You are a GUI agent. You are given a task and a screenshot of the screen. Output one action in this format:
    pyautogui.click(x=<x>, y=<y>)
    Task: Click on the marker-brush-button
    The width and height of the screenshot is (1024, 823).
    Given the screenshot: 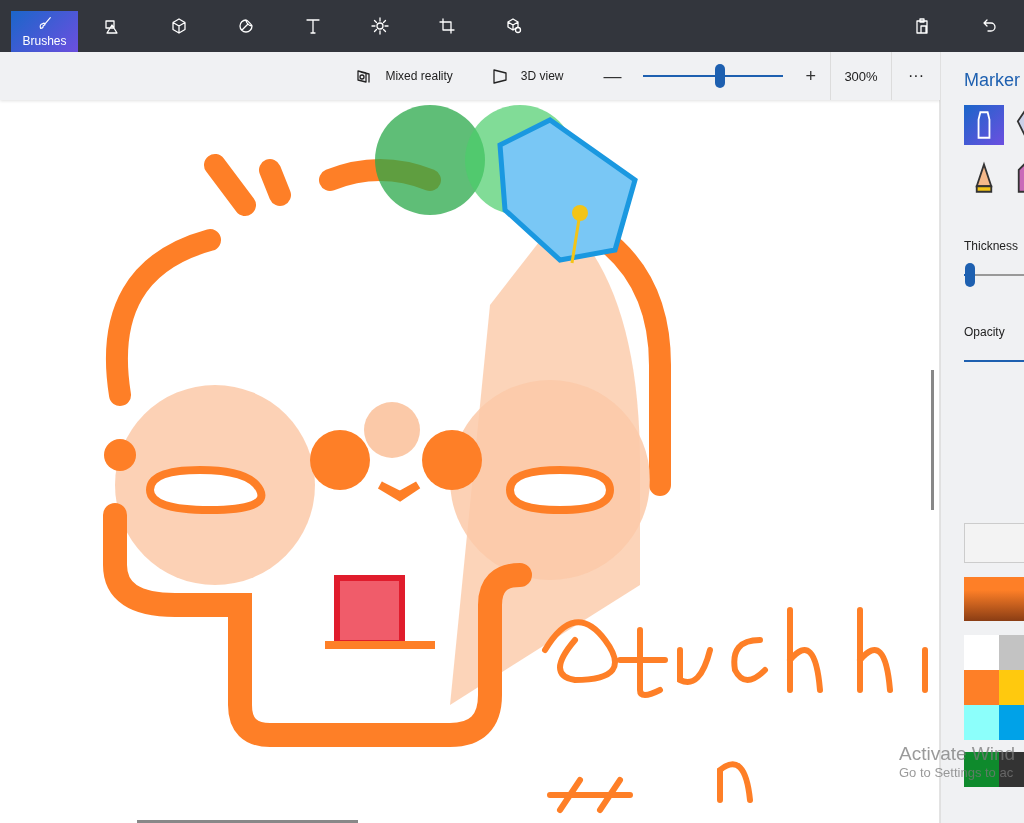 What is the action you would take?
    pyautogui.click(x=984, y=125)
    